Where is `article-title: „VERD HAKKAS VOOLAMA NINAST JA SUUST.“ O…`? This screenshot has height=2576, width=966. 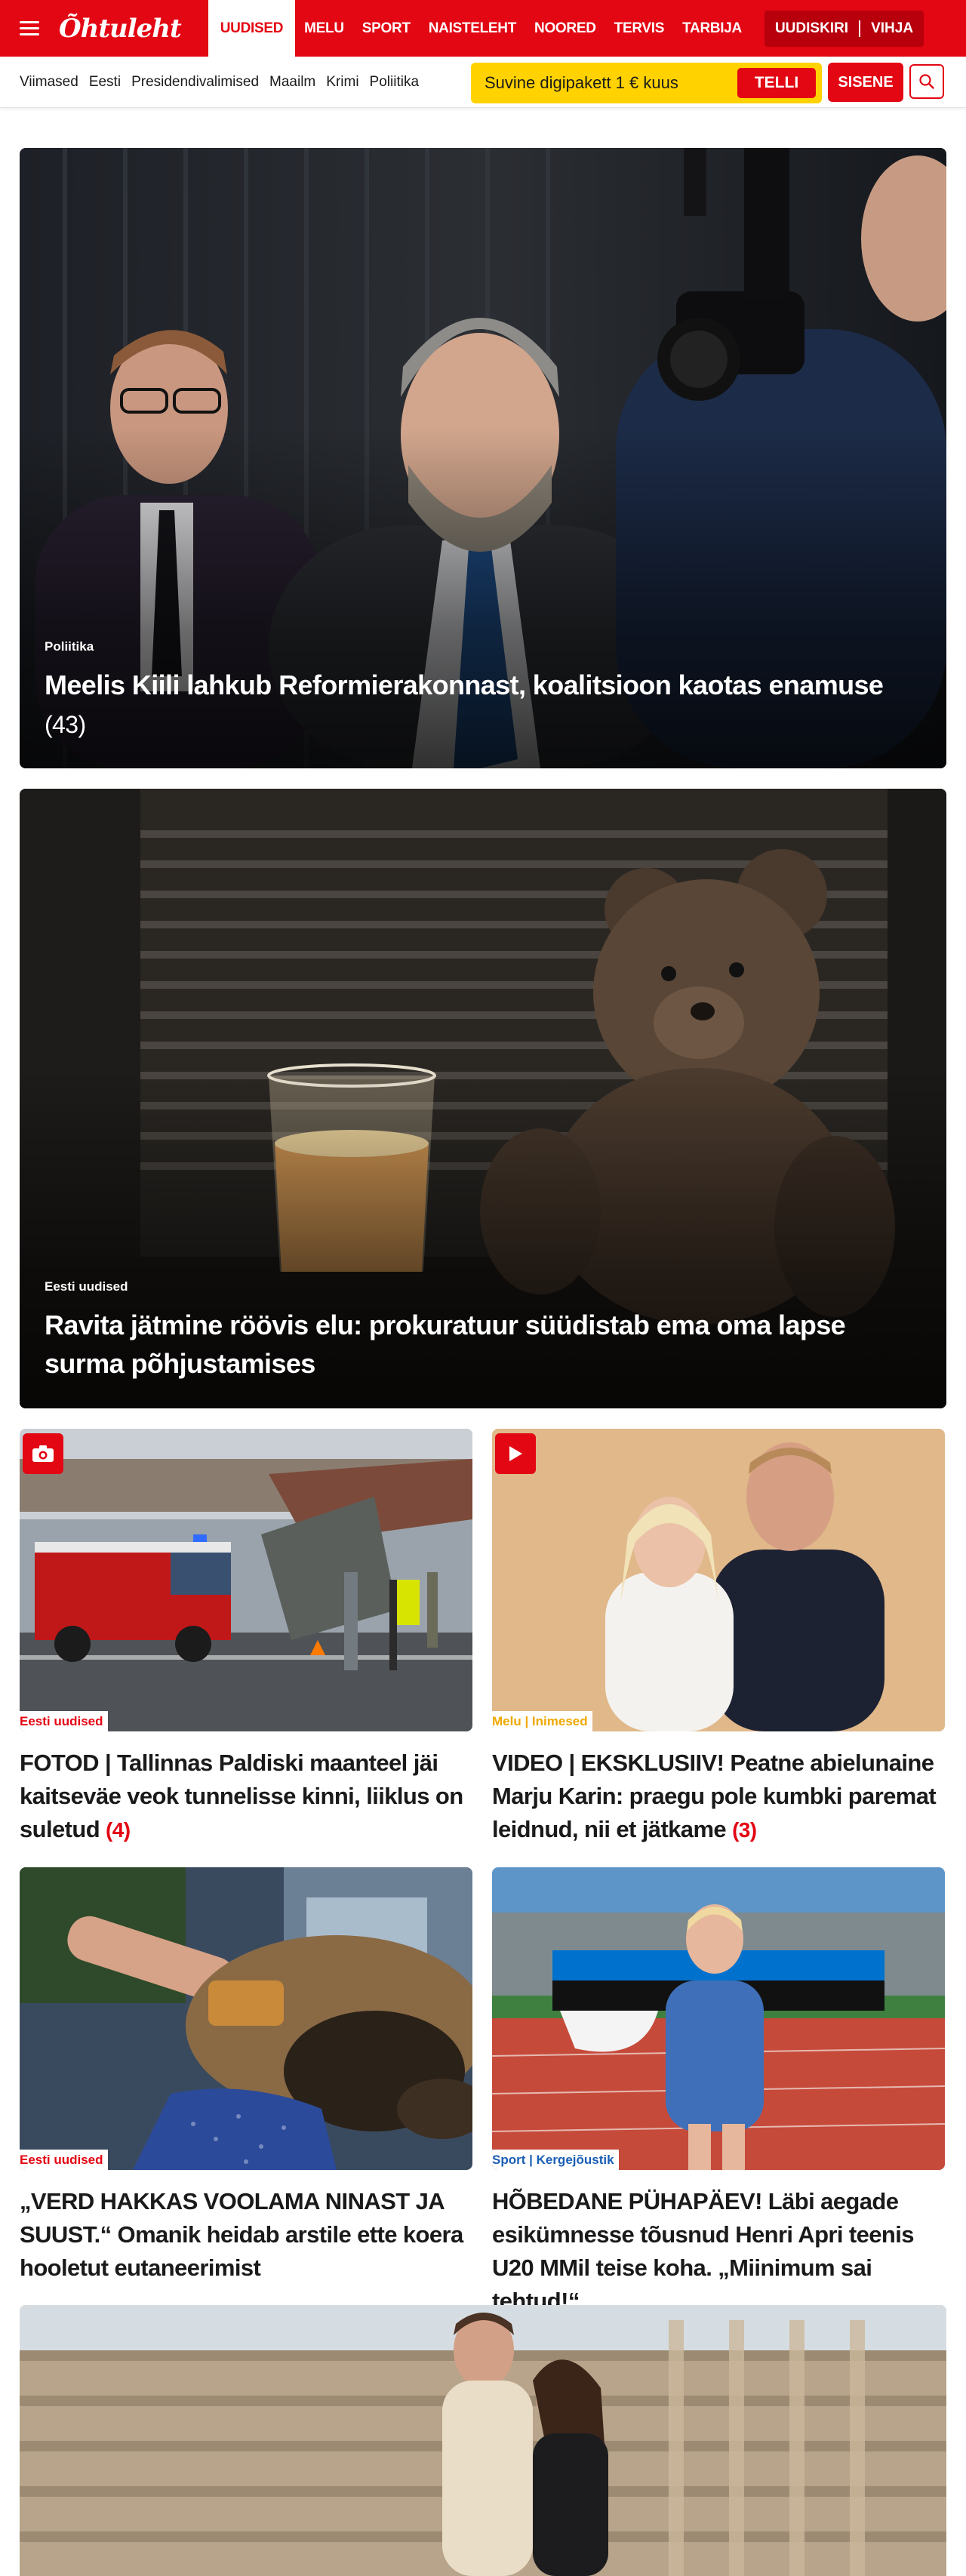 article-title: „VERD HAKKAS VOOLAMA NINAST JA SUUST.“ O… is located at coordinates (246, 2235).